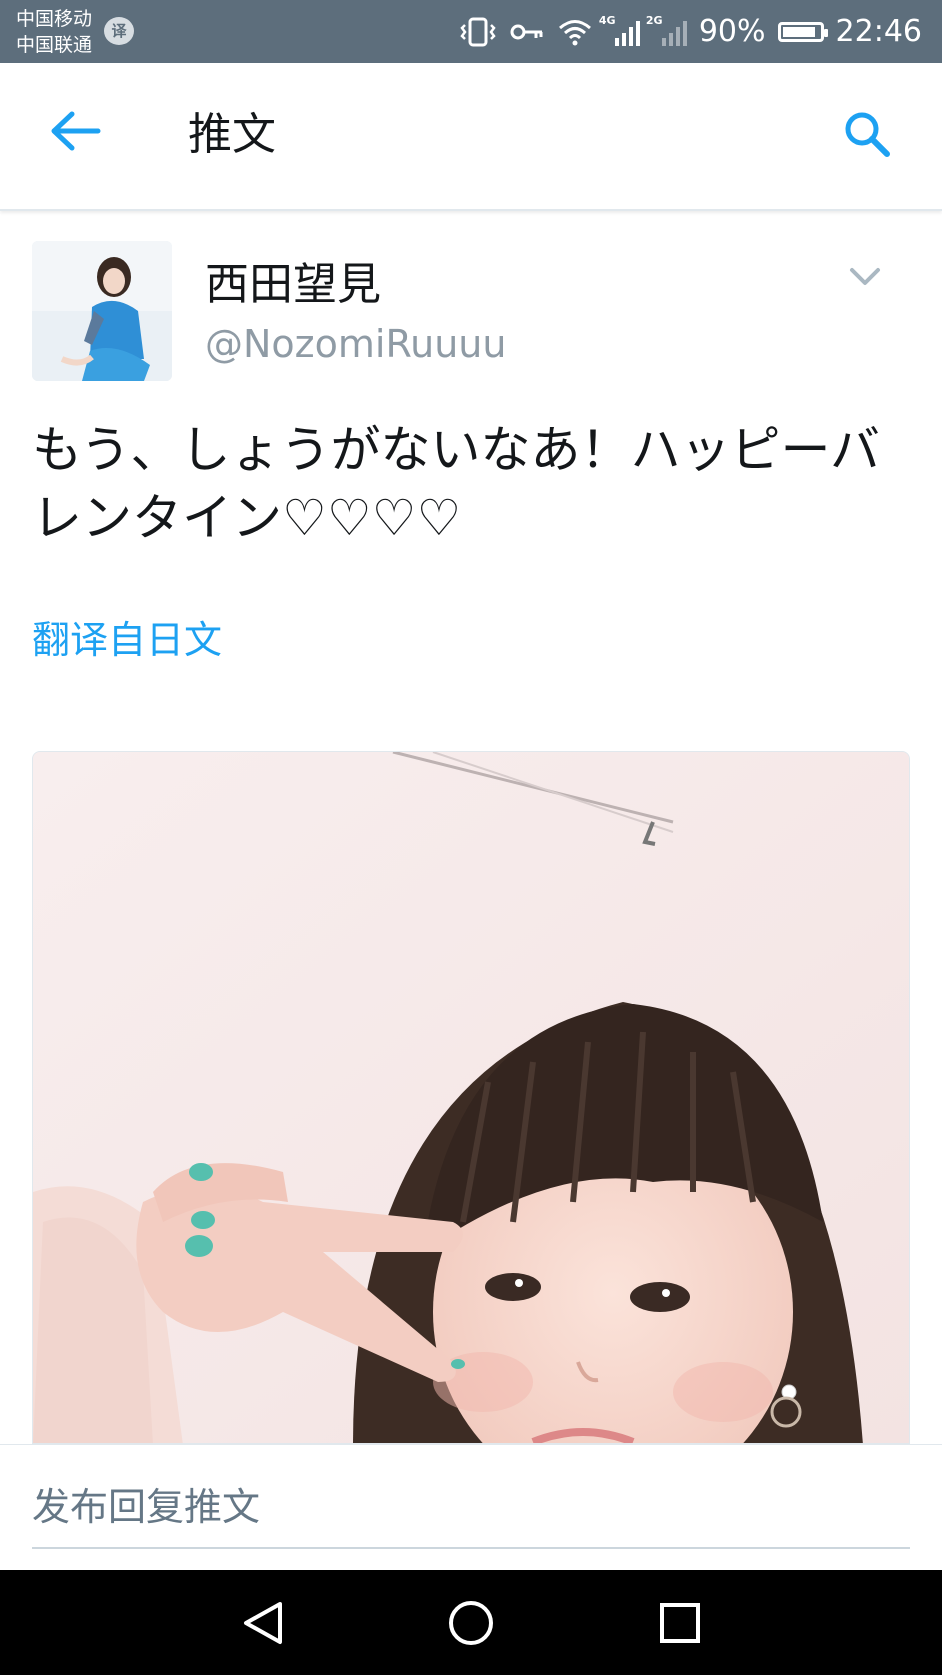 This screenshot has width=942, height=1675. I want to click on battery-fill, so click(798, 31).